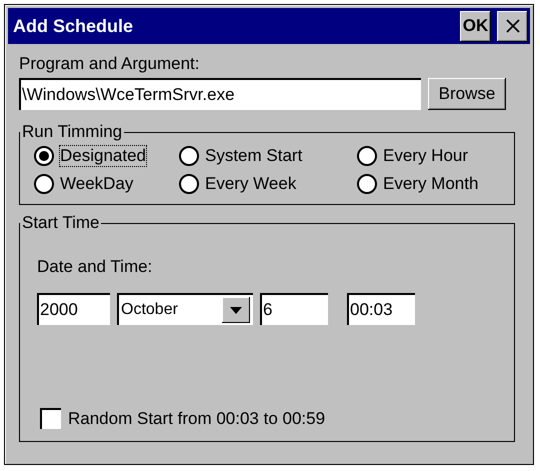  I want to click on month-dropdown: October, so click(185, 309).